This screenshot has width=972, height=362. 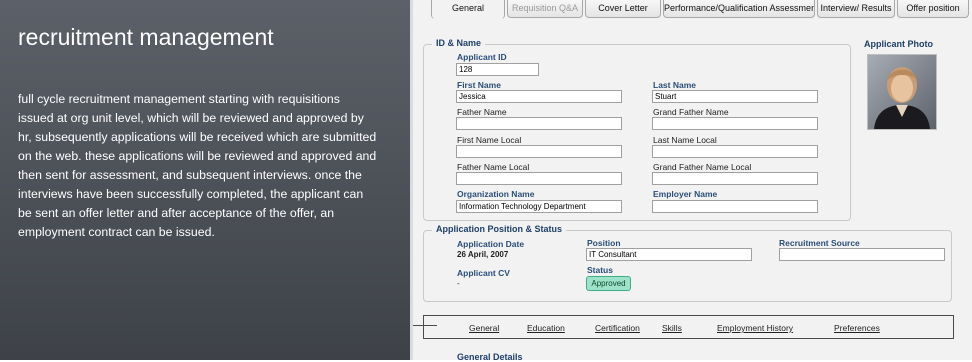 I want to click on last-name-label: Last Name, so click(x=674, y=85).